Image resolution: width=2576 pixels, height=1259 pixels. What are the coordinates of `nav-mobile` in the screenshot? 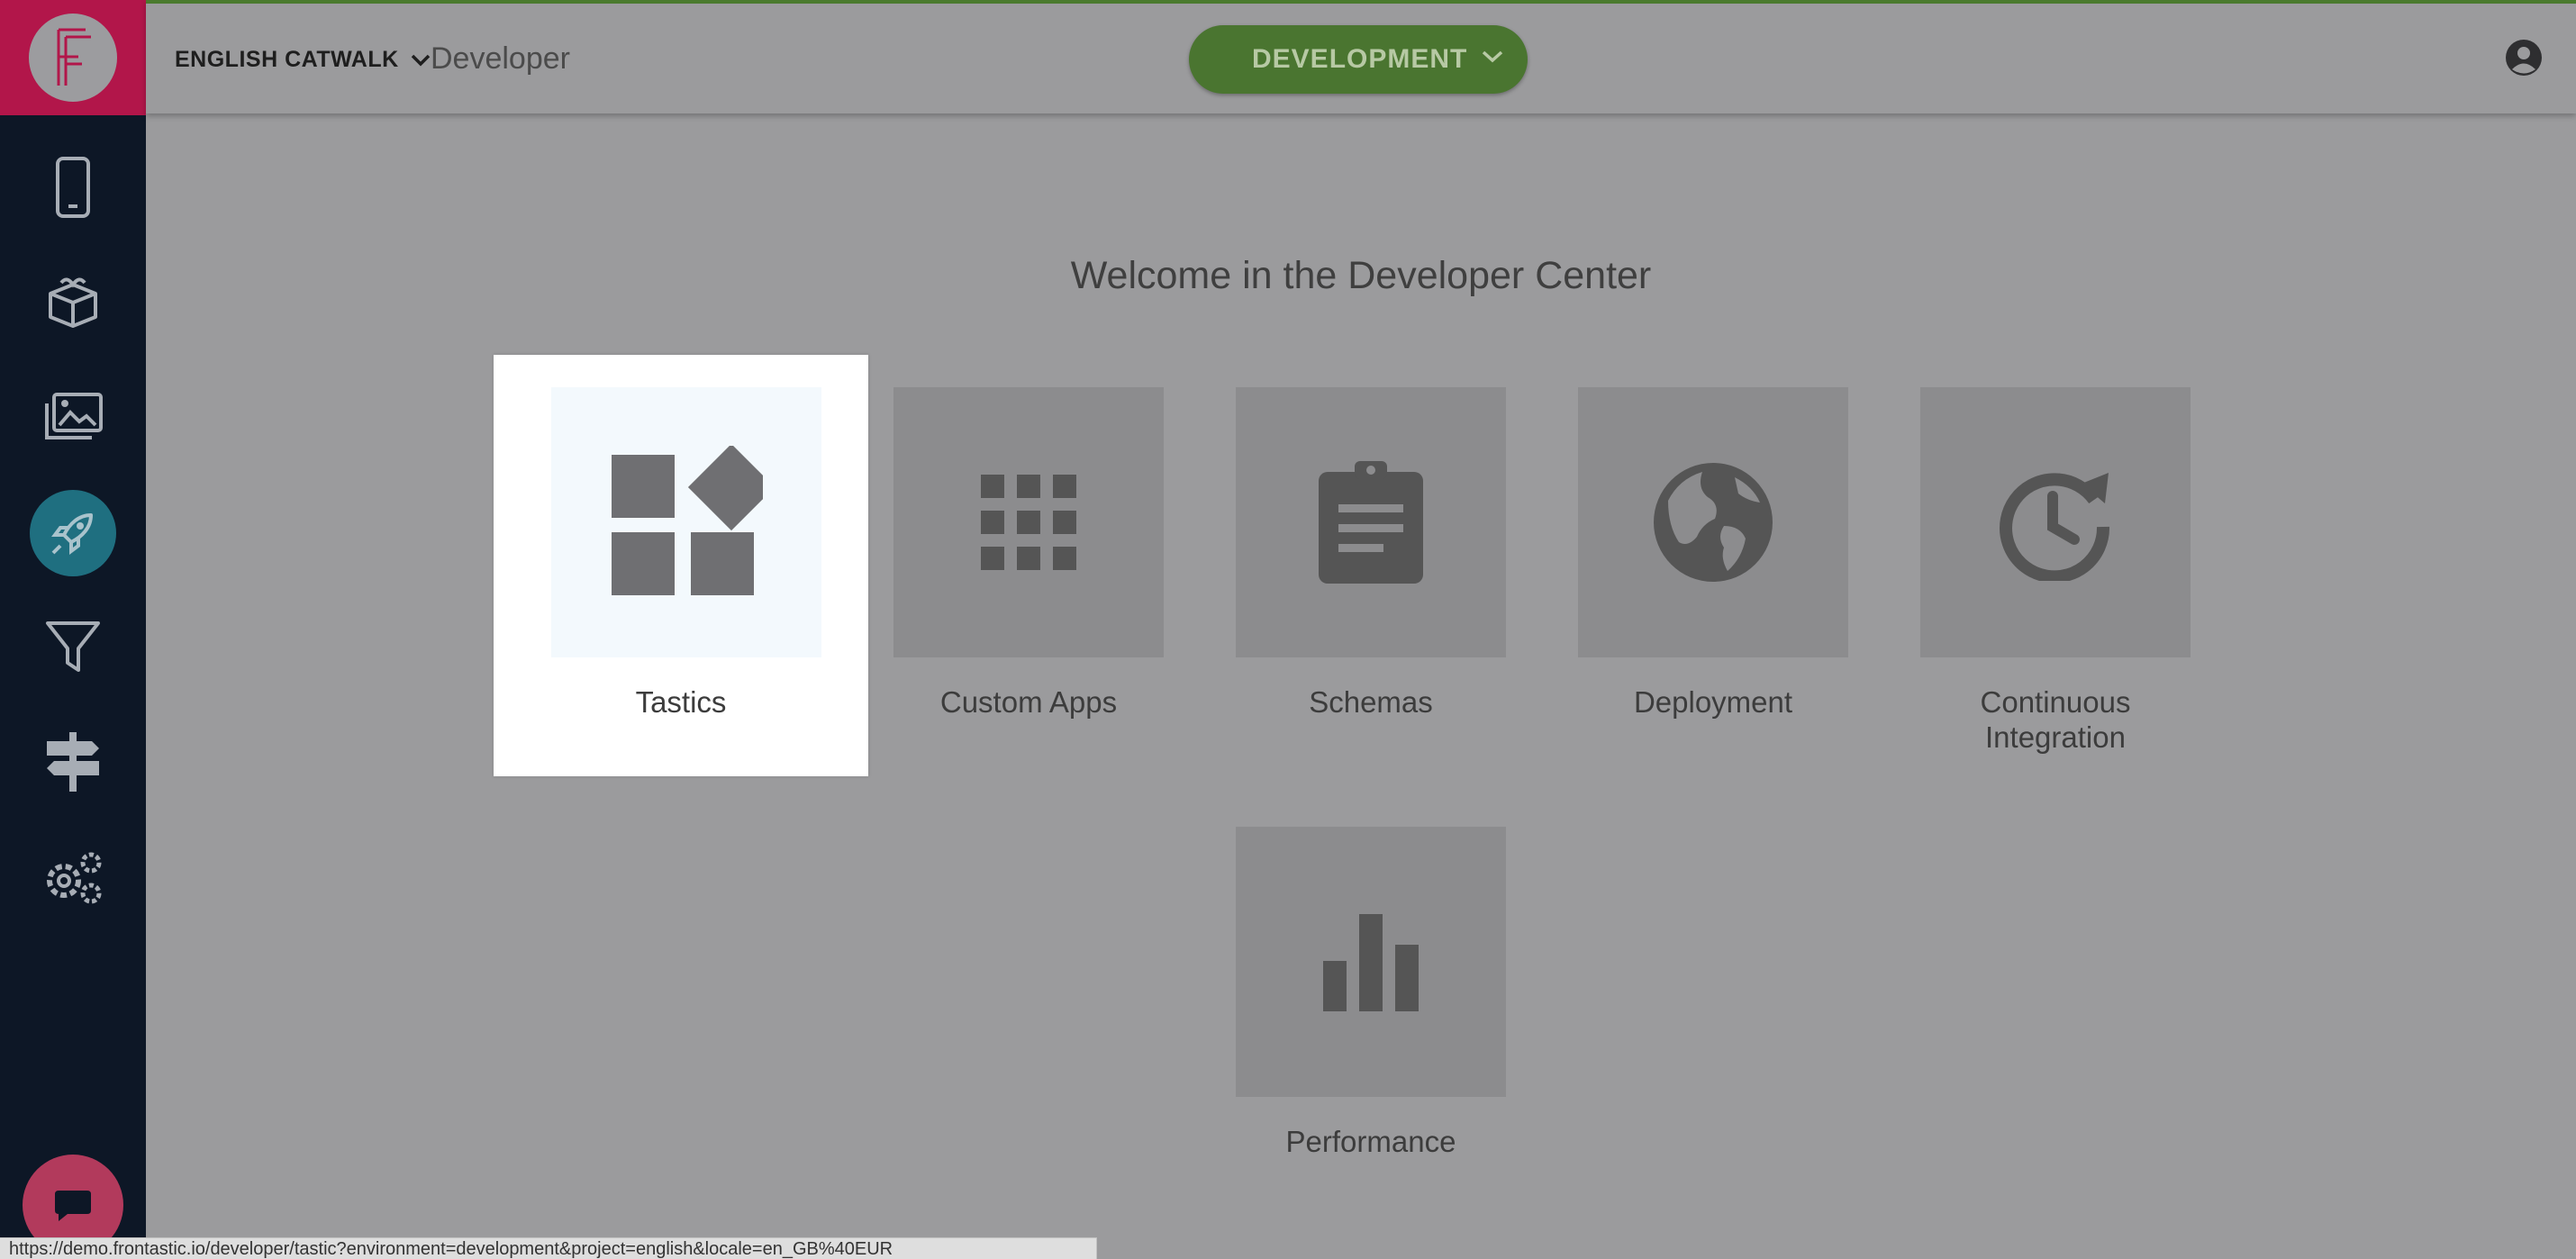 It's located at (73, 187).